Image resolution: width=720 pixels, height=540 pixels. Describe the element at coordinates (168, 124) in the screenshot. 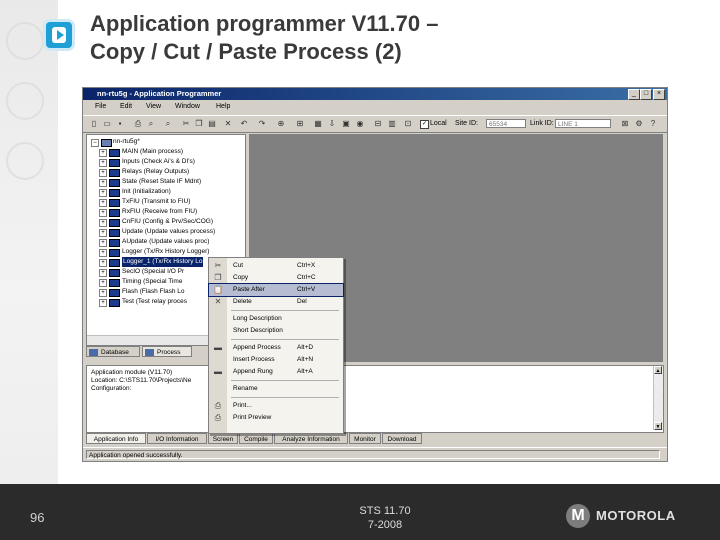

I see `find-icon: ⌕` at that location.